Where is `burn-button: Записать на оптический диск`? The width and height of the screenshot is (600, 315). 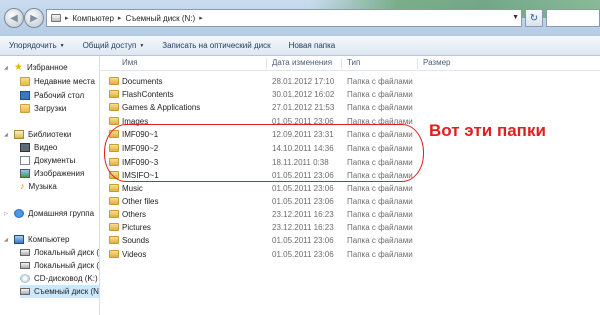
burn-button: Записать на оптический диск is located at coordinates (216, 46).